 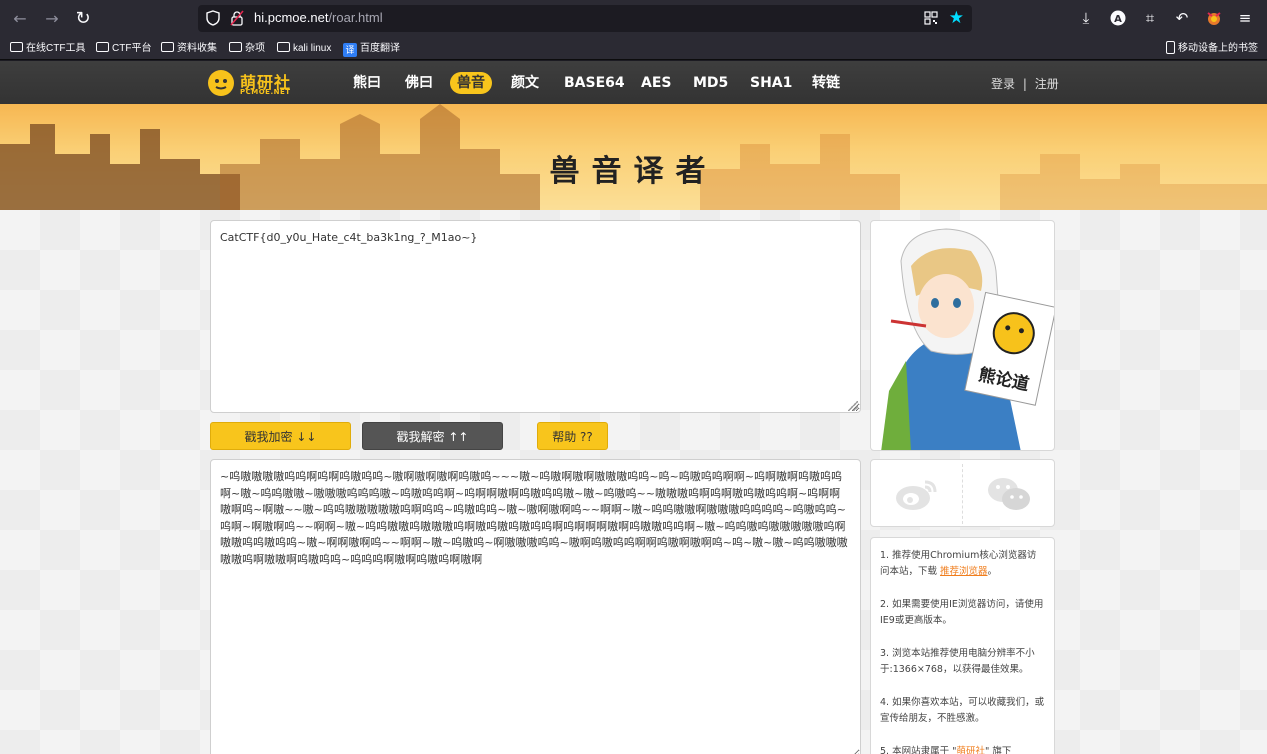 What do you see at coordinates (1182, 18) in the screenshot?
I see `reply-icon: ↶` at bounding box center [1182, 18].